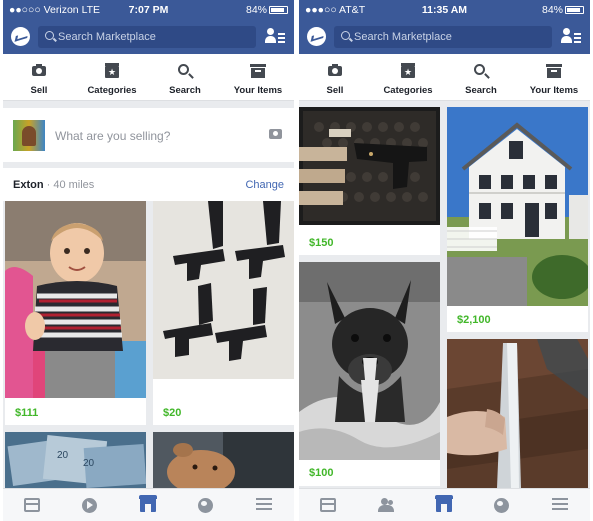 This screenshot has width=593, height=521. I want to click on listing-photo-pit-bull, so click(369, 361).